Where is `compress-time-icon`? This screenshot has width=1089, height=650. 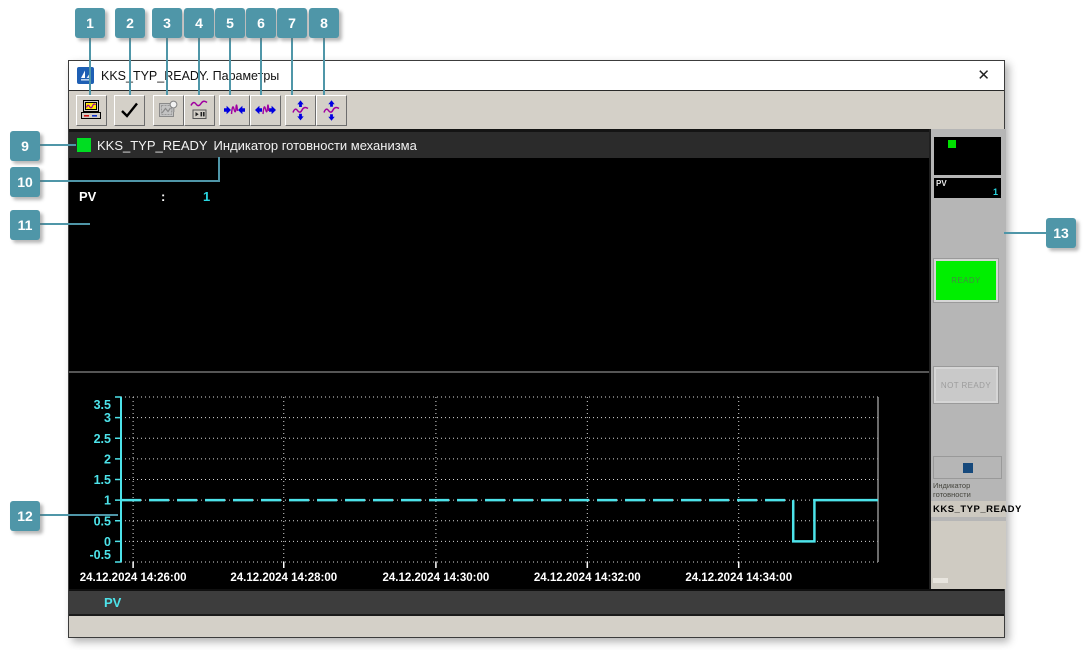
compress-time-icon is located at coordinates (234, 109).